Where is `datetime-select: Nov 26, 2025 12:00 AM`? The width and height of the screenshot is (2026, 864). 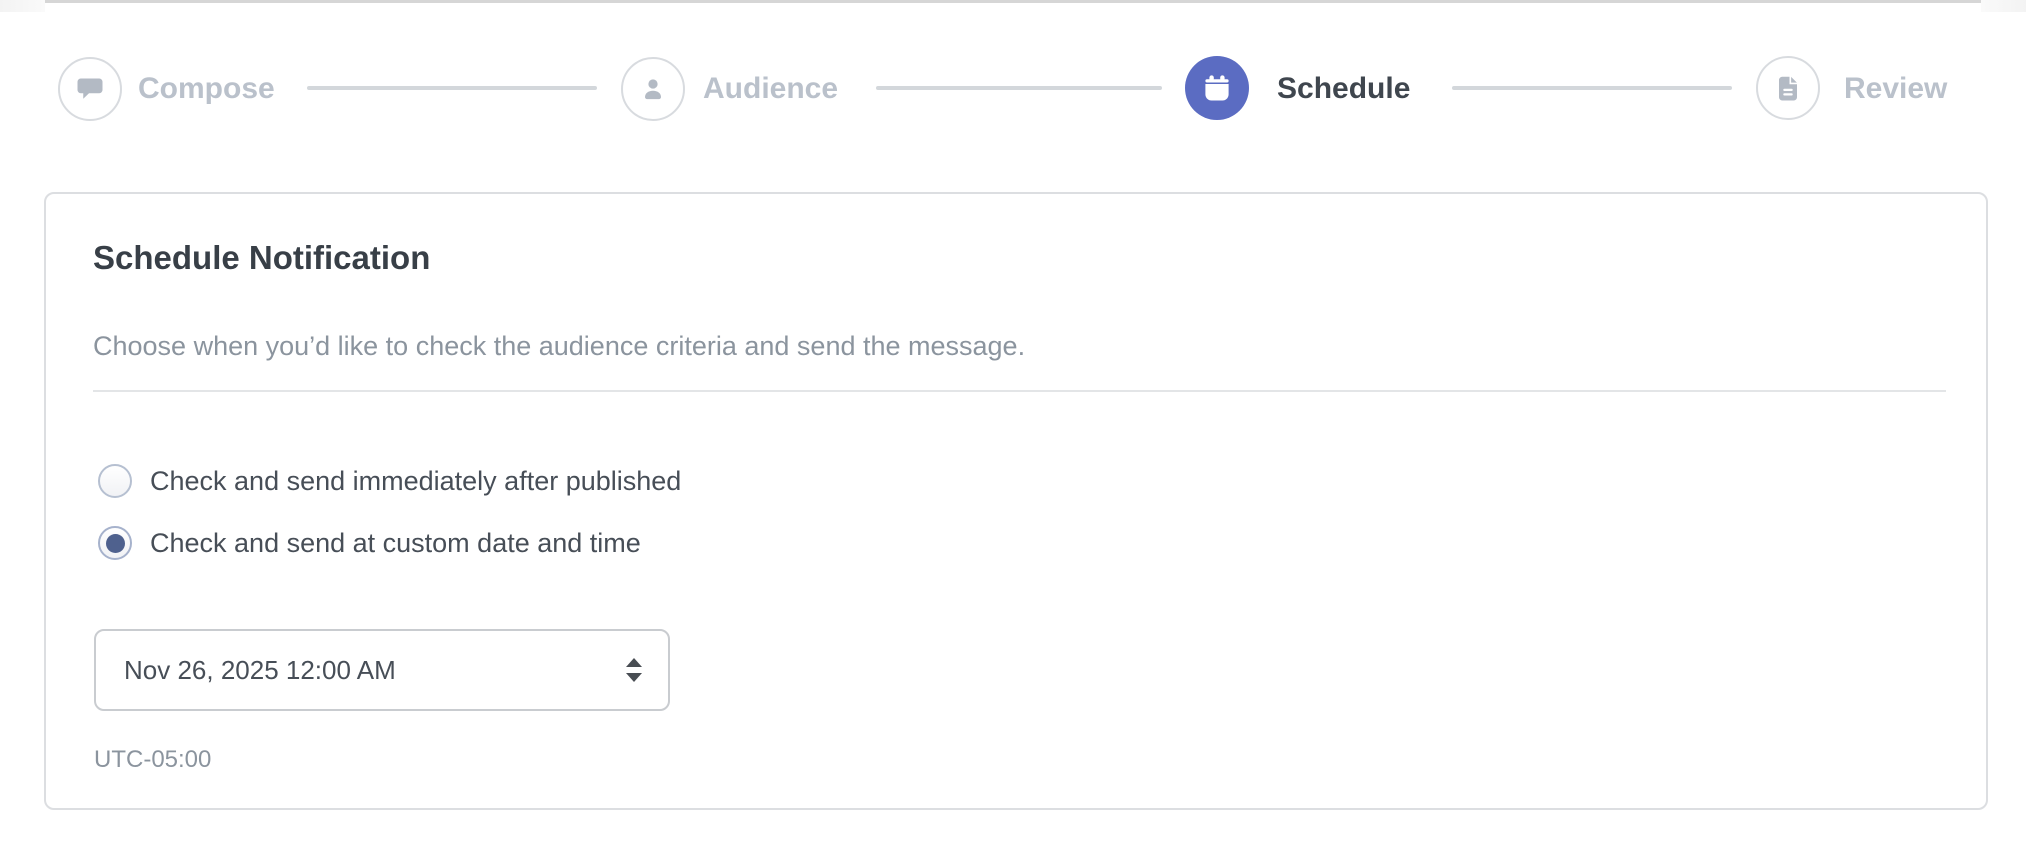 datetime-select: Nov 26, 2025 12:00 AM is located at coordinates (382, 670).